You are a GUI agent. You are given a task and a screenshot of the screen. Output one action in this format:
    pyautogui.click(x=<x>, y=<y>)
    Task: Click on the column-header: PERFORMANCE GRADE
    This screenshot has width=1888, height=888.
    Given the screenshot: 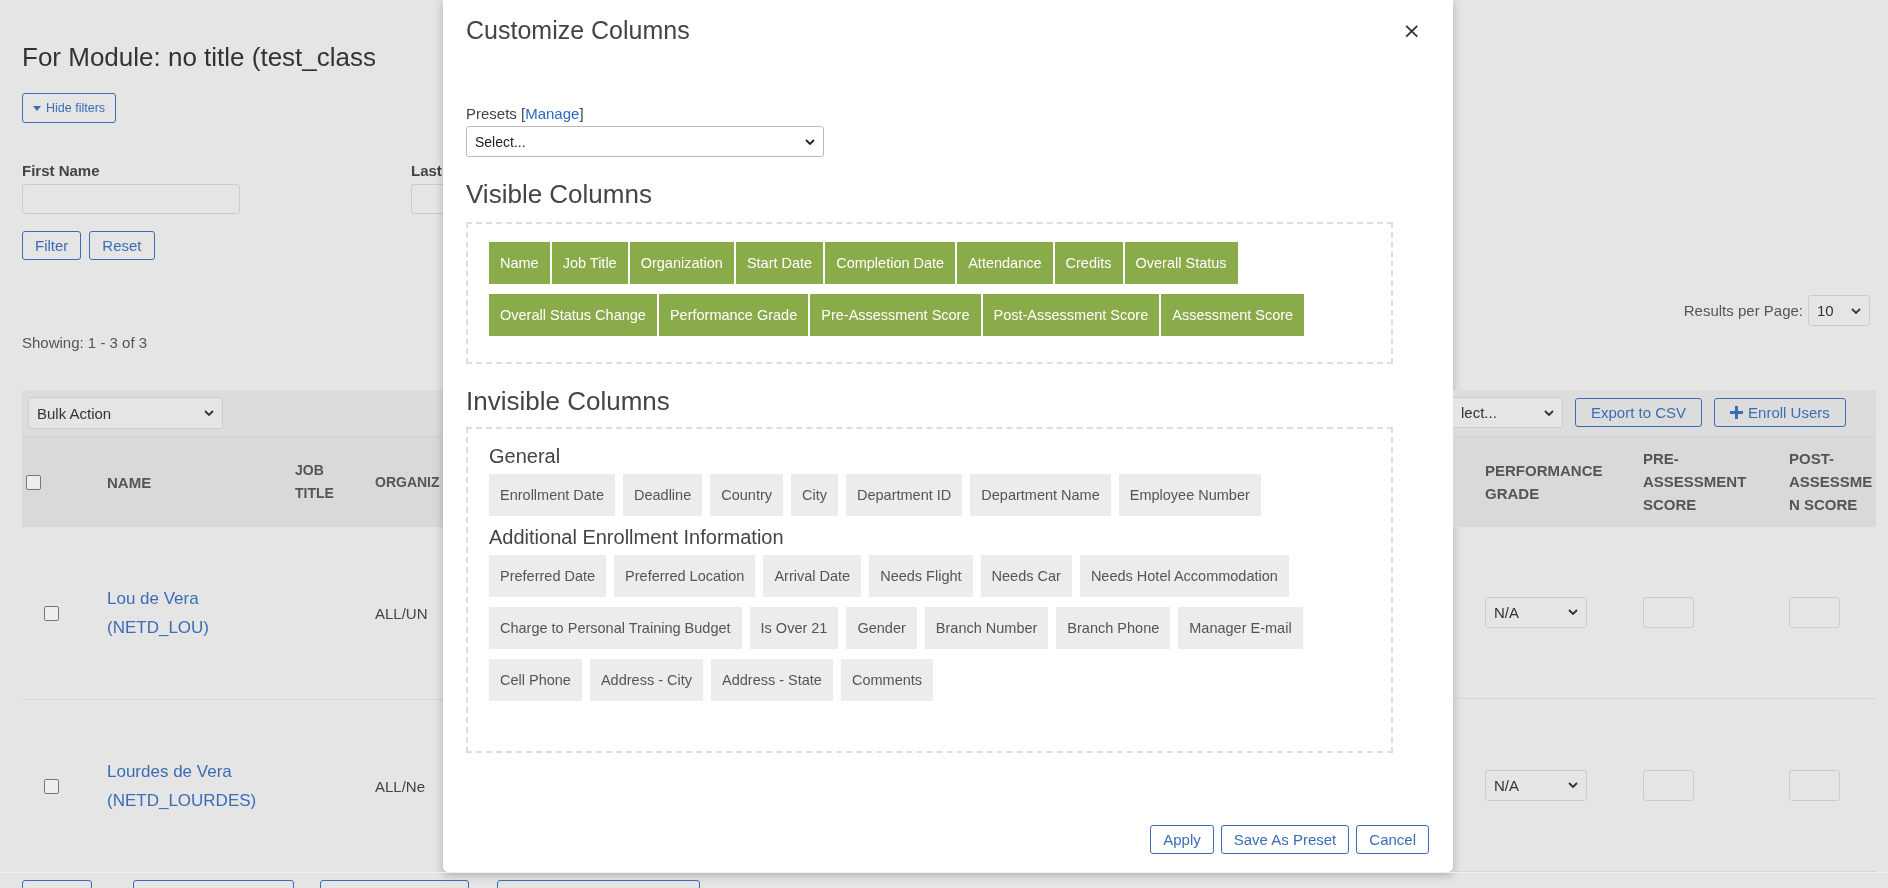 What is the action you would take?
    pyautogui.click(x=1544, y=482)
    